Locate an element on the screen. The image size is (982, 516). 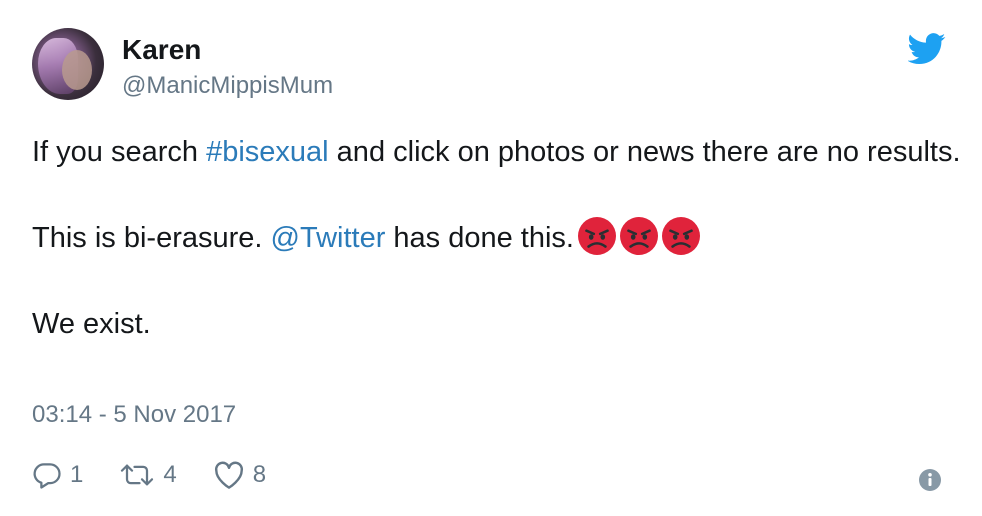
retweet-button: 4 is located at coordinates (148, 475).